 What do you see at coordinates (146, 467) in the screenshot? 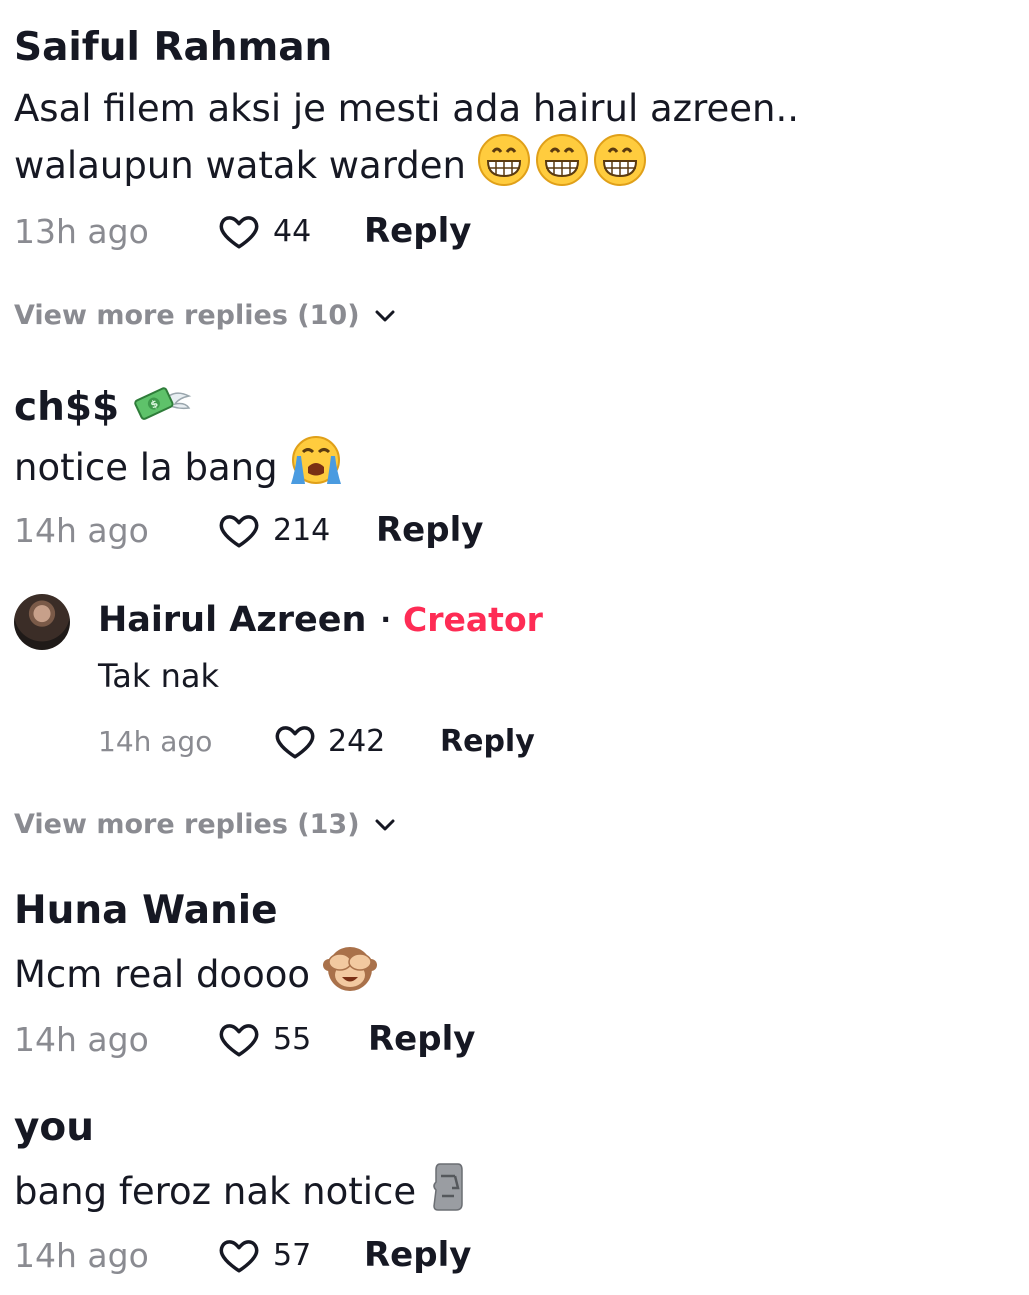
I see `comment-text-line: notice la bang` at bounding box center [146, 467].